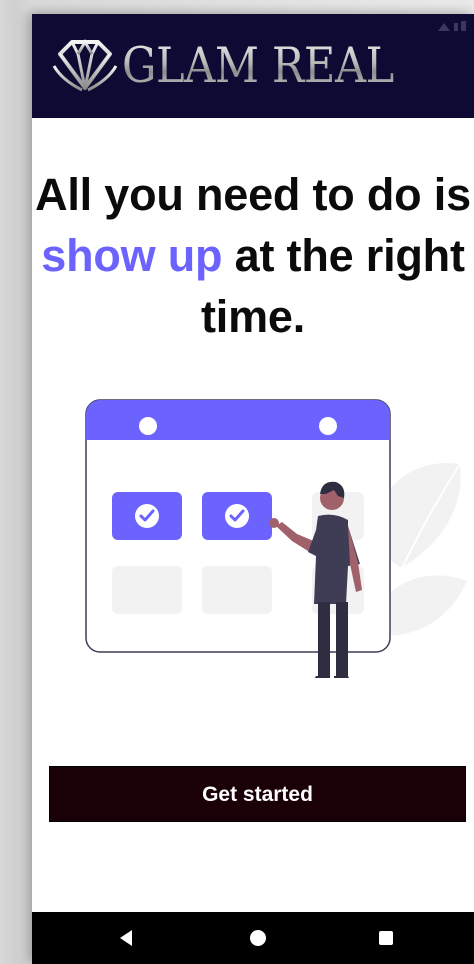 The height and width of the screenshot is (964, 474). I want to click on brand-logo-text: GLAM REAL, so click(258, 65).